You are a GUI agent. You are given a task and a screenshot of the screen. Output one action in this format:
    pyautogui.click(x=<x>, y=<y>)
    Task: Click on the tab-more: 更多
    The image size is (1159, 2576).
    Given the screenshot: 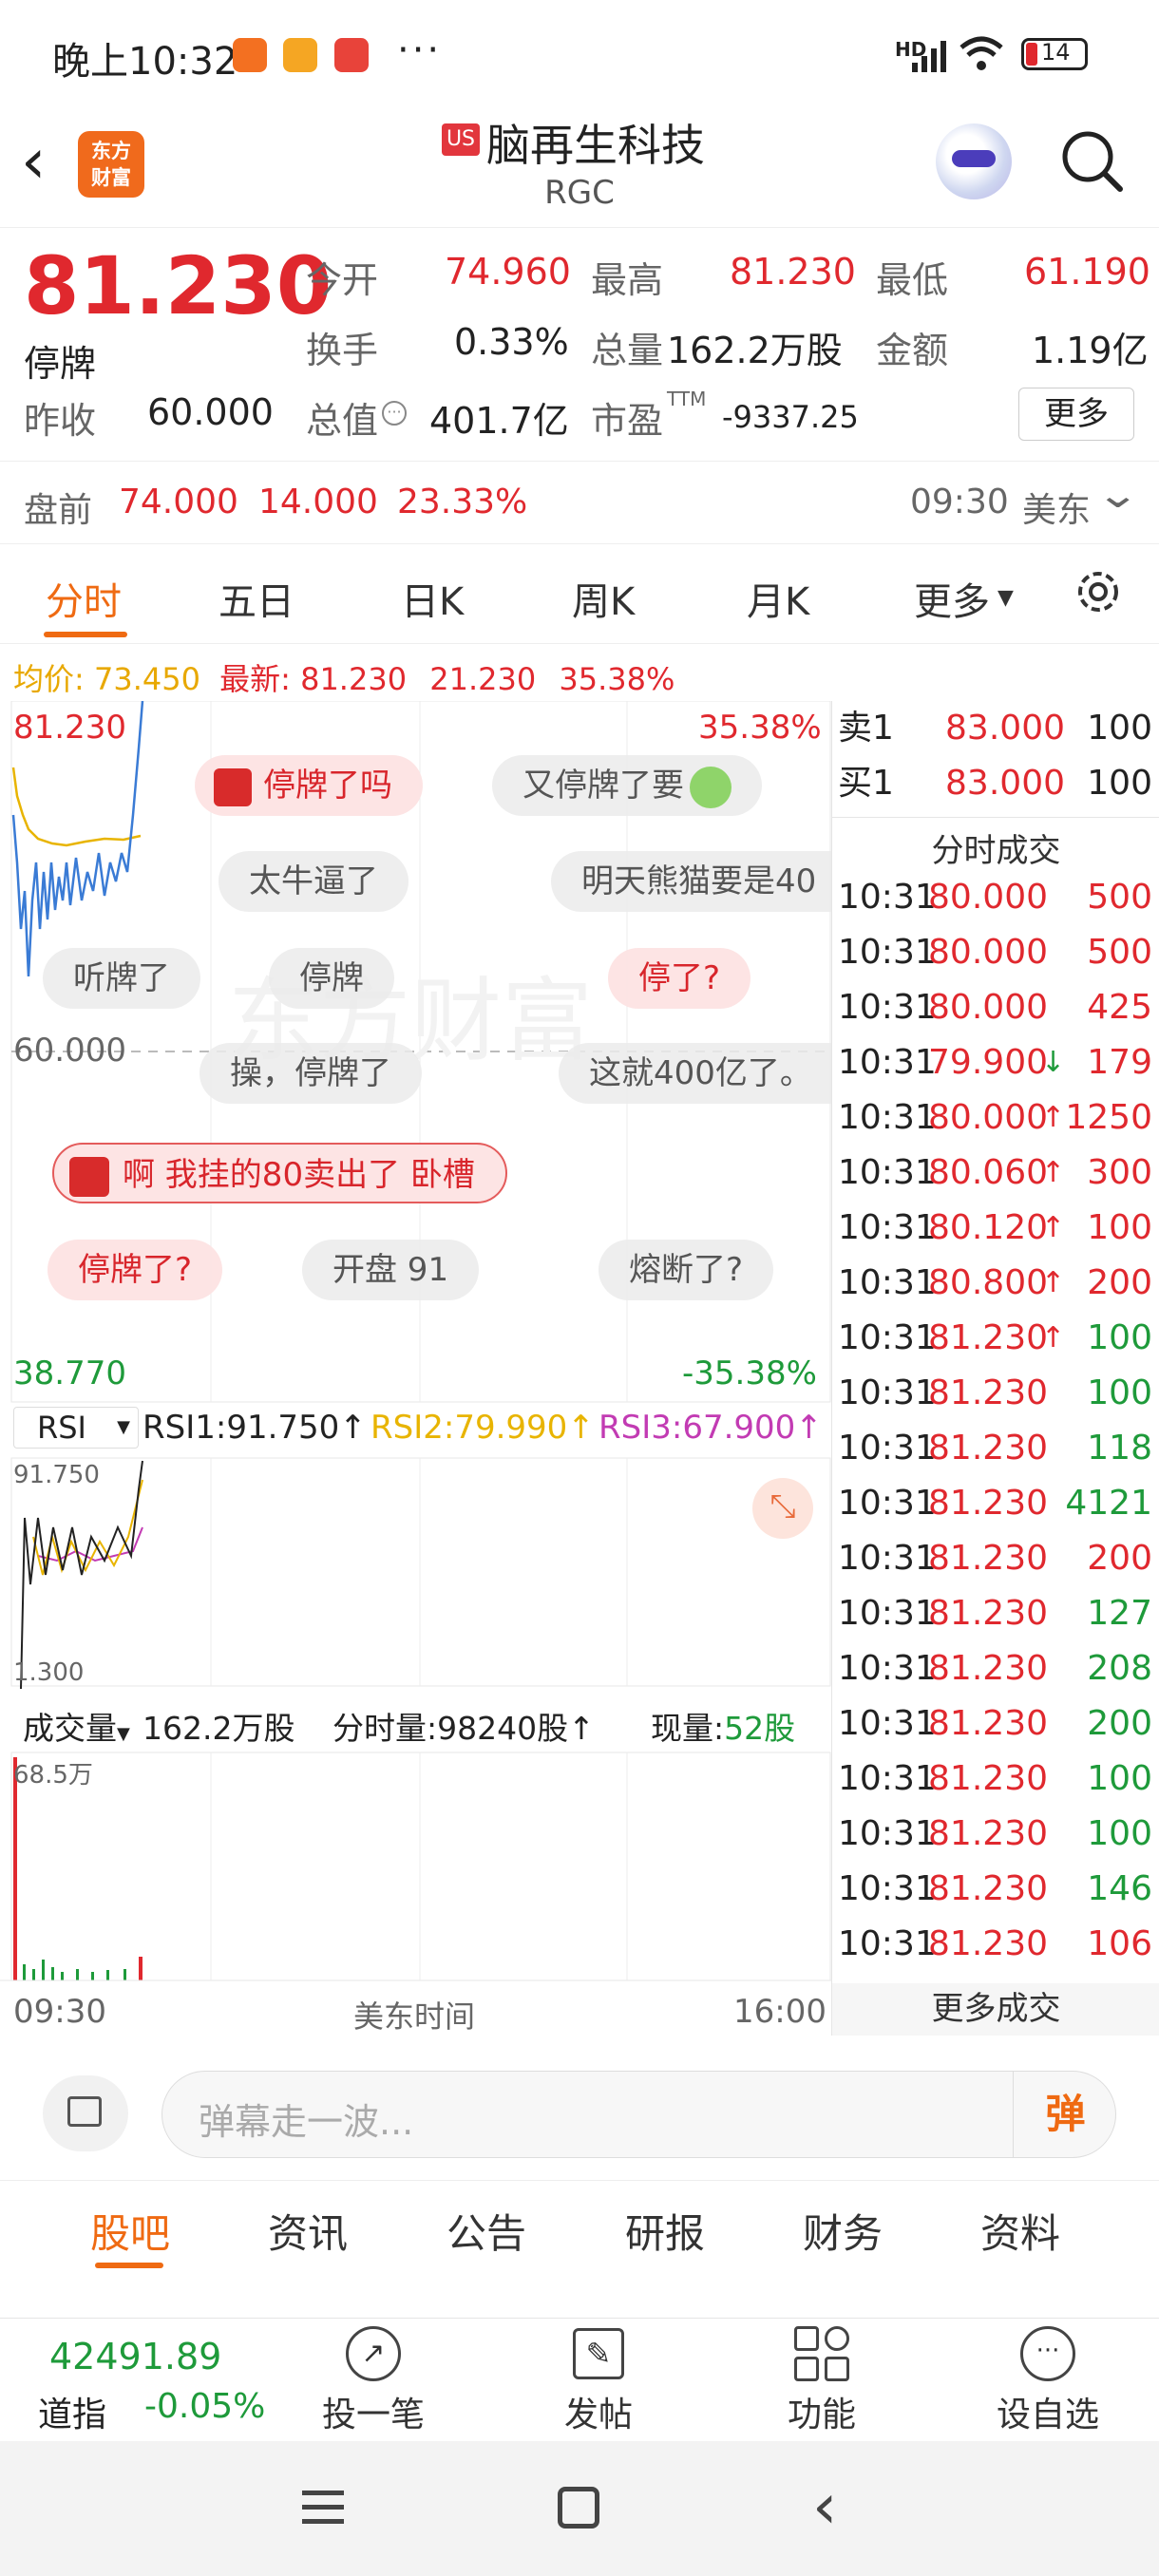 What is the action you would take?
    pyautogui.click(x=952, y=598)
    